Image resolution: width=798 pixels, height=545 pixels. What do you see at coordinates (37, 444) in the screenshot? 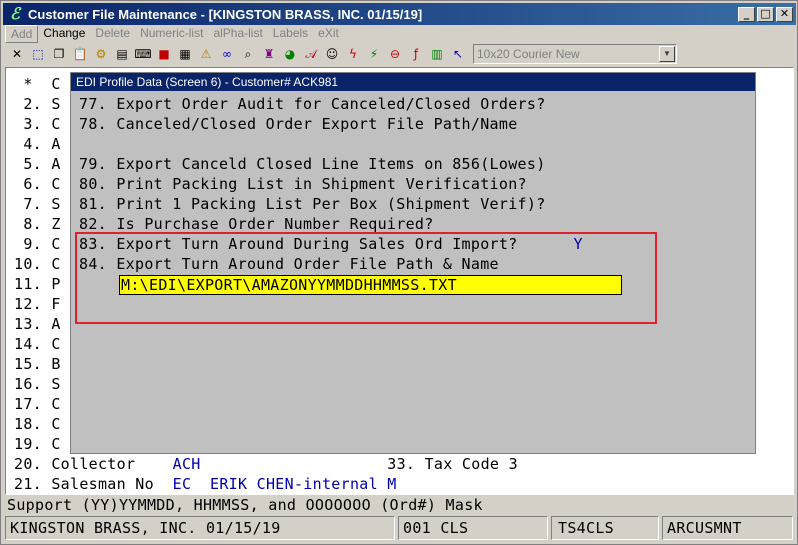
I see `bg-line-19: 19. C` at bounding box center [37, 444].